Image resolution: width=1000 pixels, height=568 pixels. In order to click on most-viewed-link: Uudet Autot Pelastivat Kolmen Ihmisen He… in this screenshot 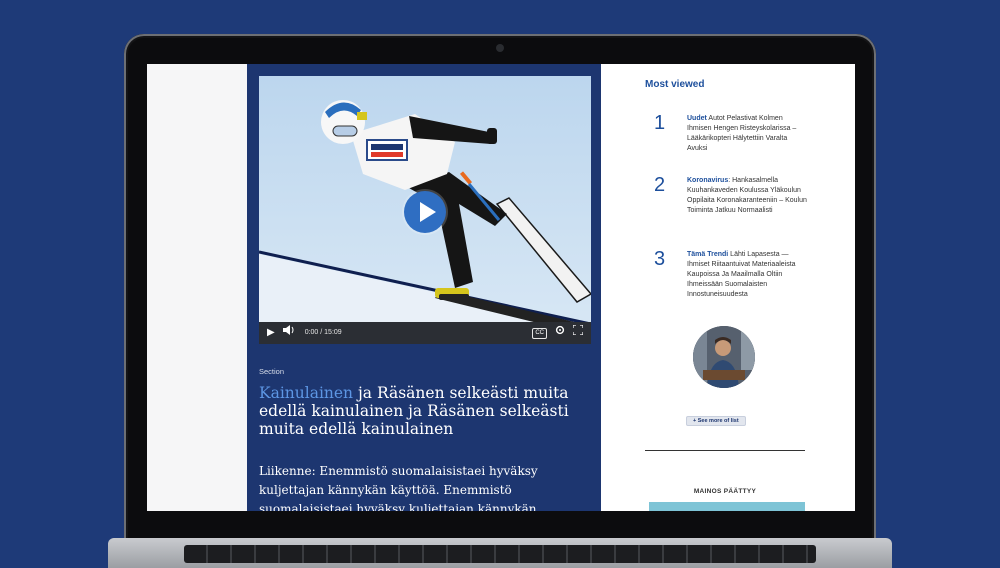, I will do `click(747, 134)`.